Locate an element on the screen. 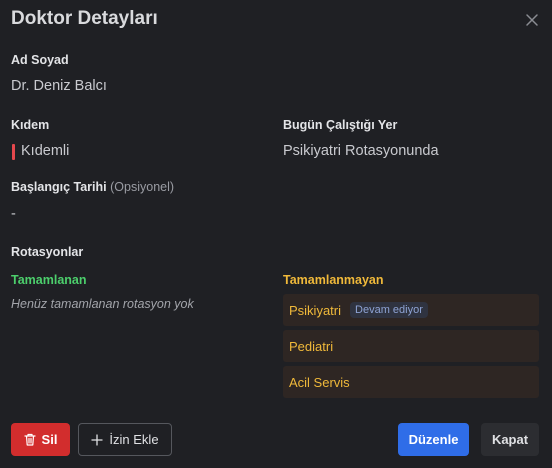  seniority-label: Kıdem is located at coordinates (30, 125).